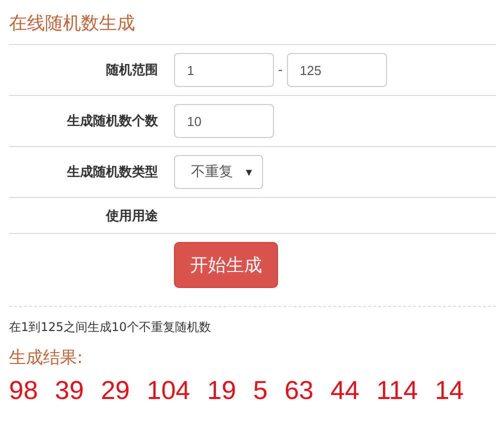  Describe the element at coordinates (345, 390) in the screenshot. I see `random-number: 44` at that location.